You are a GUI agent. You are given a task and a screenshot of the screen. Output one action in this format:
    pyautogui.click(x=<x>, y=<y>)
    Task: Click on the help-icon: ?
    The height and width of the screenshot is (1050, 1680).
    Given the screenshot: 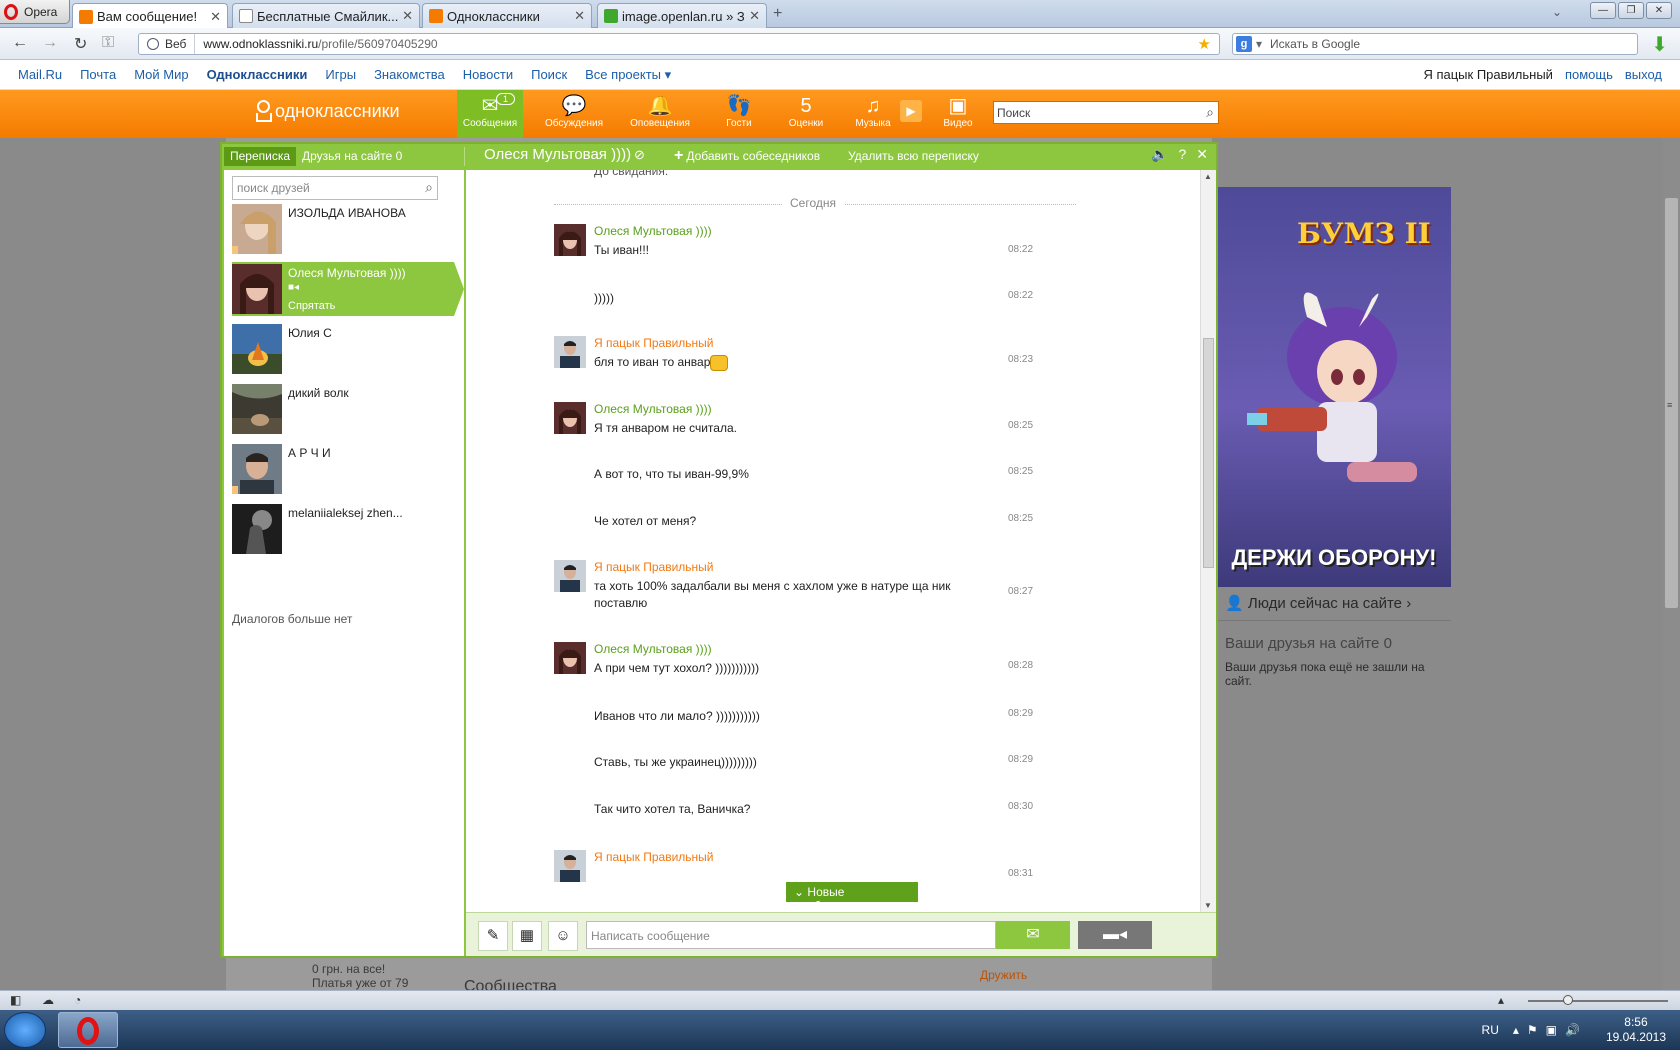 What is the action you would take?
    pyautogui.click(x=1182, y=154)
    